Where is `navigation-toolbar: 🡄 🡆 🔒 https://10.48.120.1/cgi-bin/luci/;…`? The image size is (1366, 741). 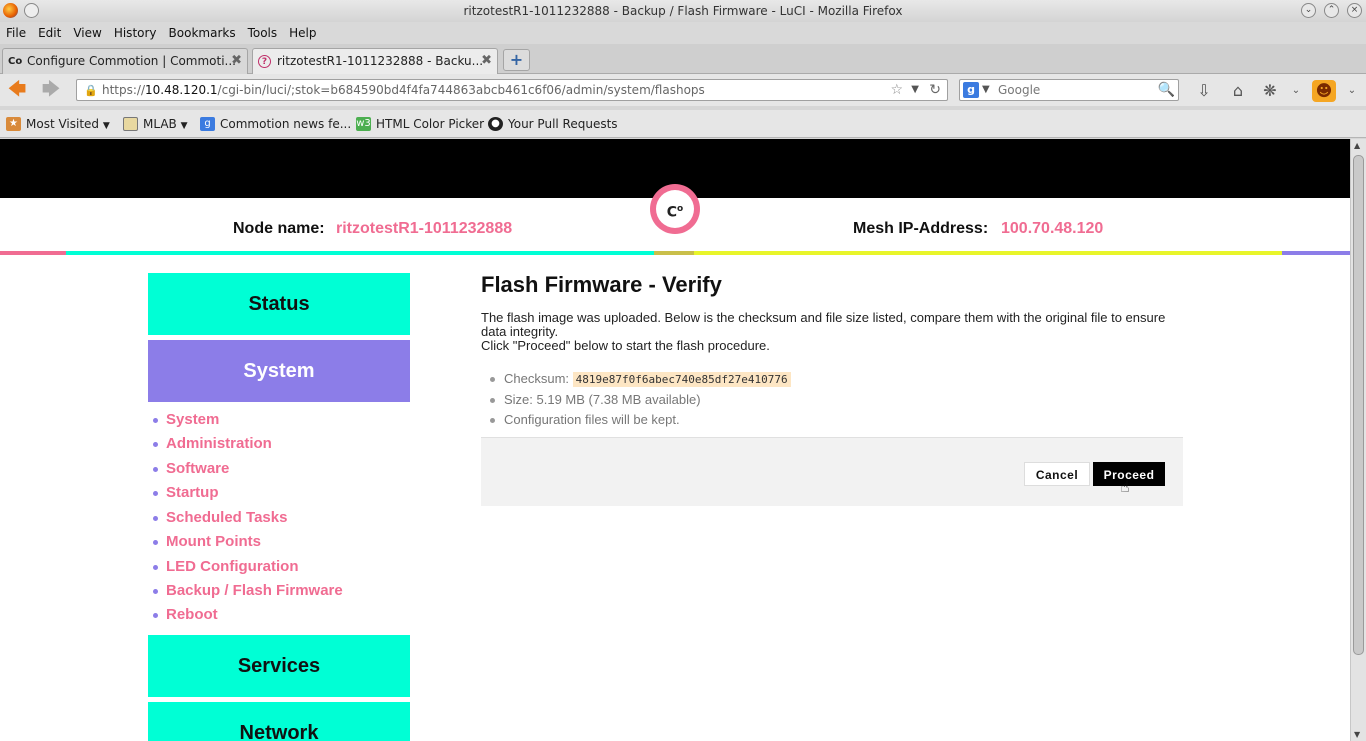
navigation-toolbar: 🡄 🡆 🔒 https://10.48.120.1/cgi-bin/luci/;… is located at coordinates (683, 90).